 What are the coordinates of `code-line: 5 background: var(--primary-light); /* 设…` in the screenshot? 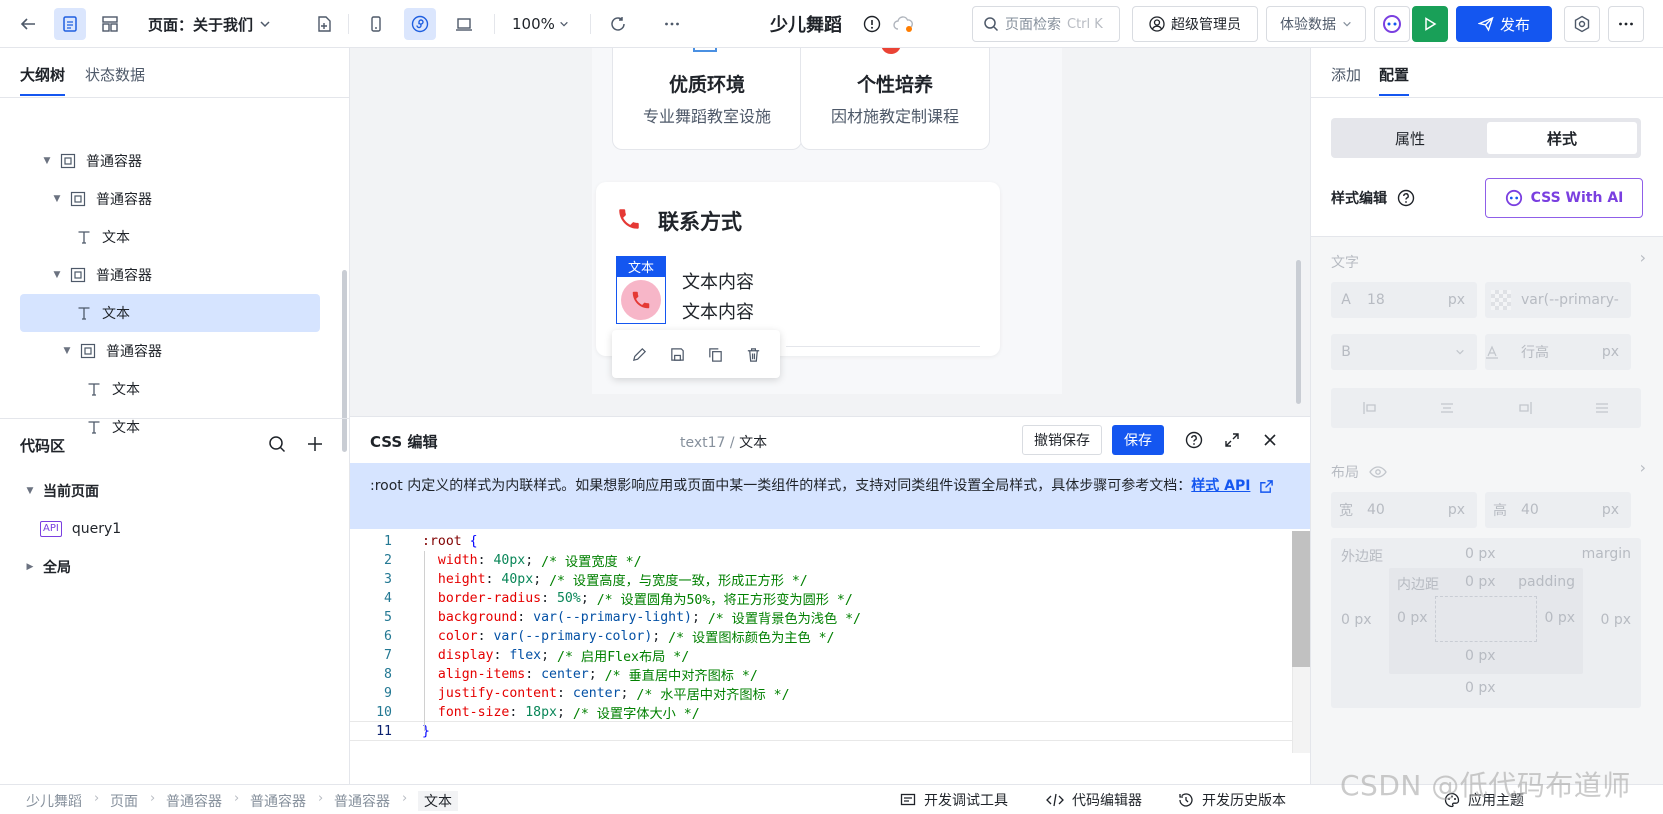 It's located at (821, 617).